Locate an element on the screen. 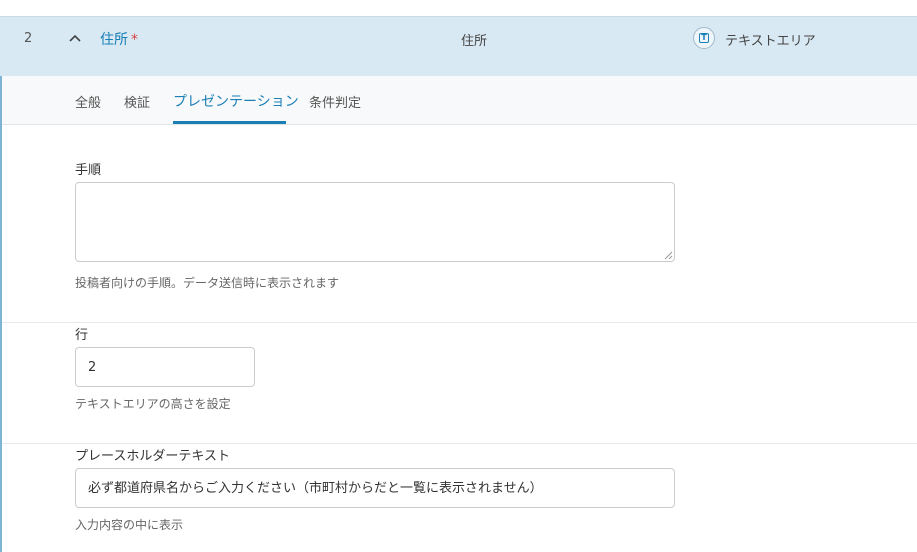 The height and width of the screenshot is (552, 917). instructions-label: 手順 is located at coordinates (88, 170).